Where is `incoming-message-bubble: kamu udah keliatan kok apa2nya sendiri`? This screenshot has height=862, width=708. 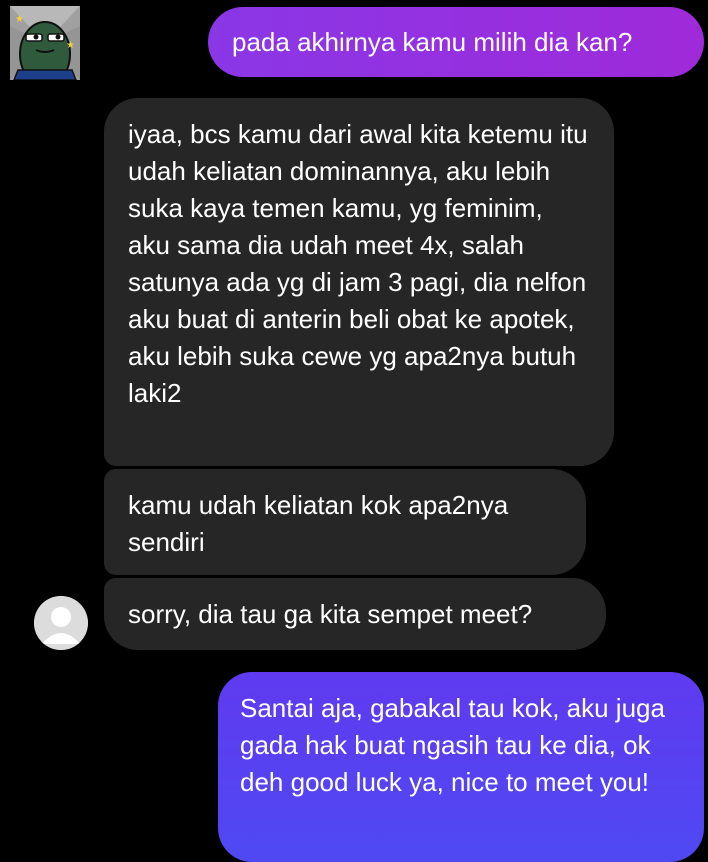
incoming-message-bubble: kamu udah keliatan kok apa2nya sendiri is located at coordinates (345, 522).